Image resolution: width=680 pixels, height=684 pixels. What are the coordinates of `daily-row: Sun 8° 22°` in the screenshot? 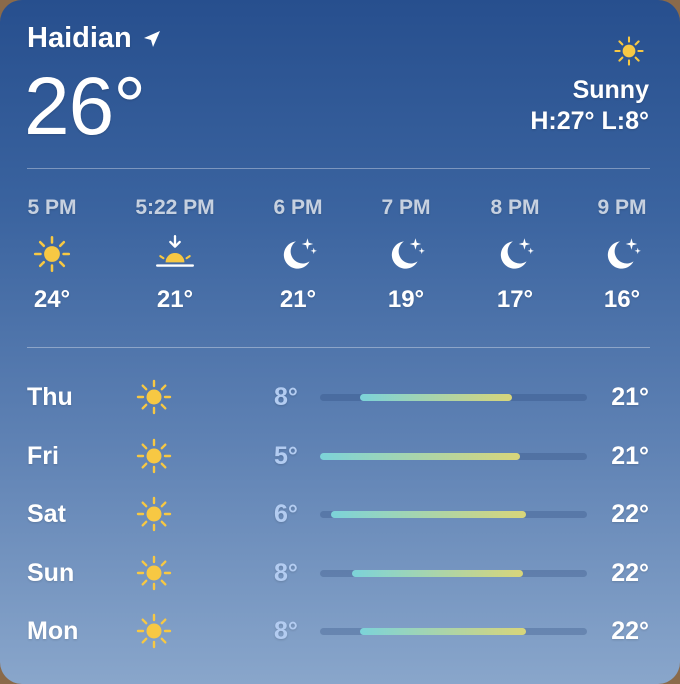 It's located at (340, 573).